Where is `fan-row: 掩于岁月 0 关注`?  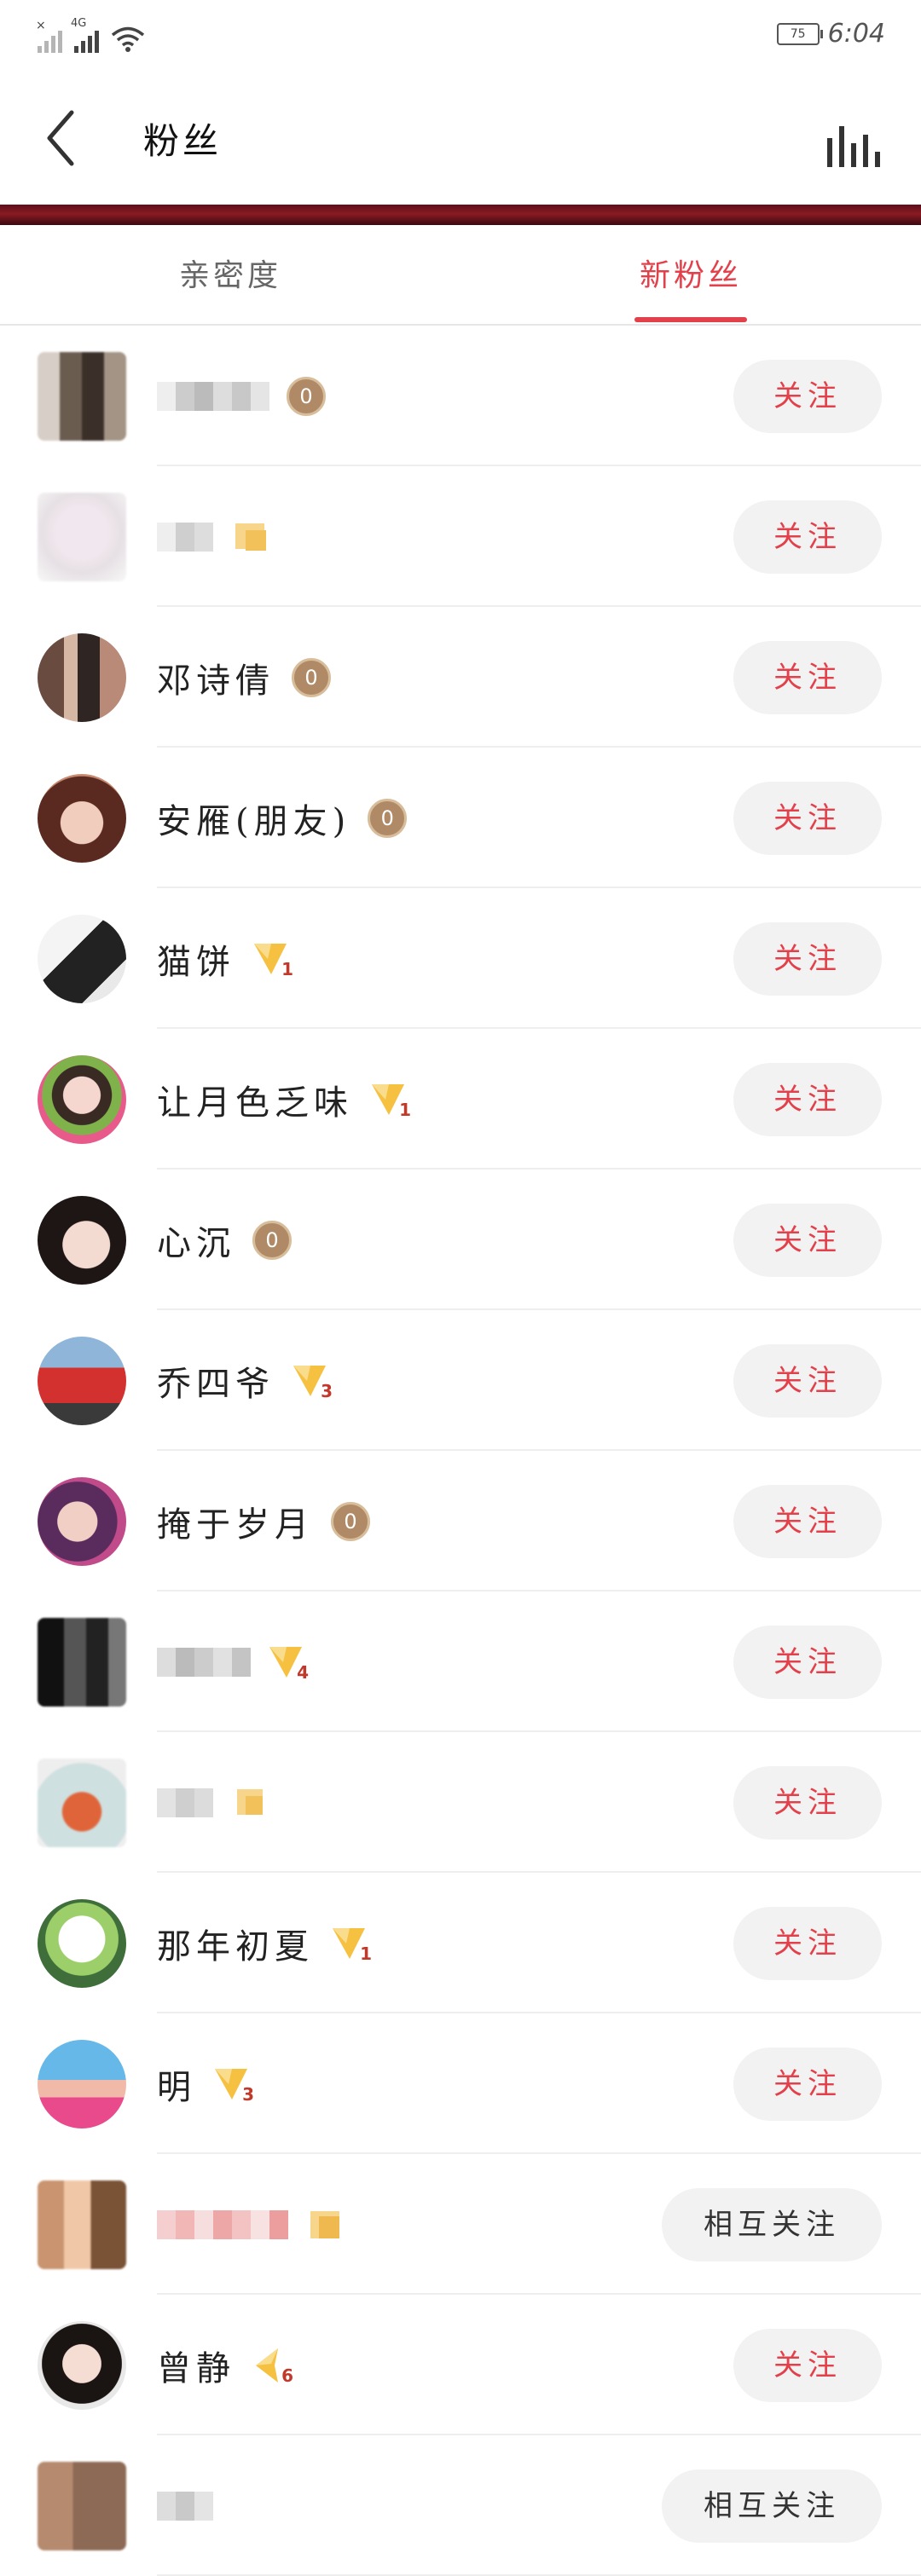 fan-row: 掩于岁月 0 关注 is located at coordinates (460, 1521).